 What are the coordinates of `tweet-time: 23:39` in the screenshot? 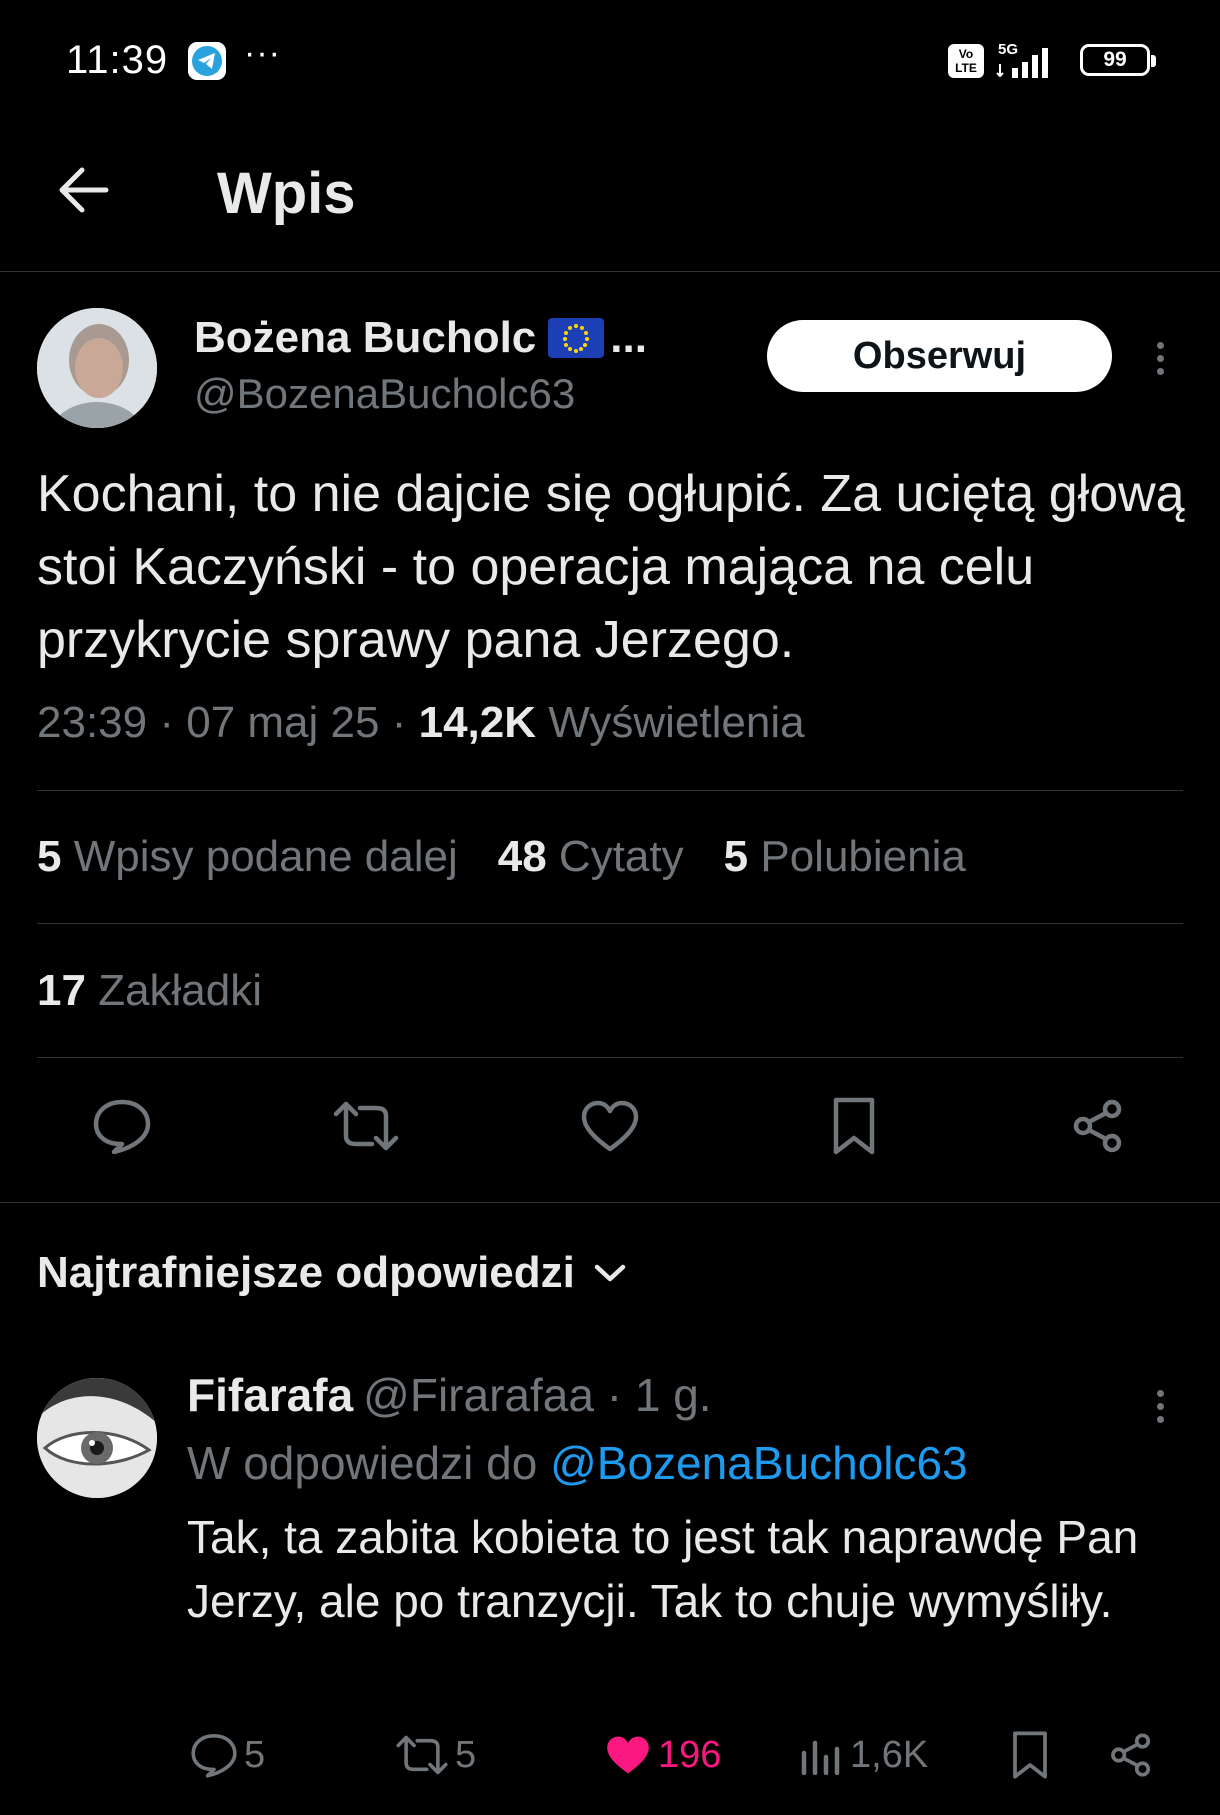 It's located at (92, 722).